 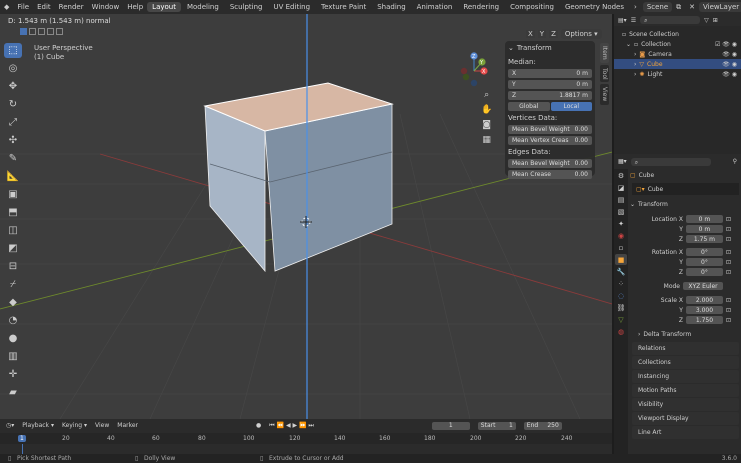 I want to click on cursor-tool-icon: ◎, so click(x=13, y=68).